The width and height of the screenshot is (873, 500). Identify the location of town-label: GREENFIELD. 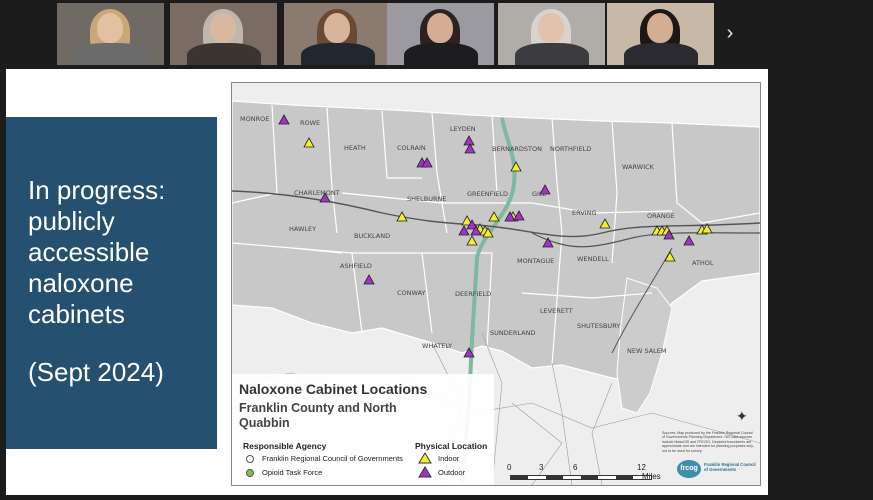
(487, 194).